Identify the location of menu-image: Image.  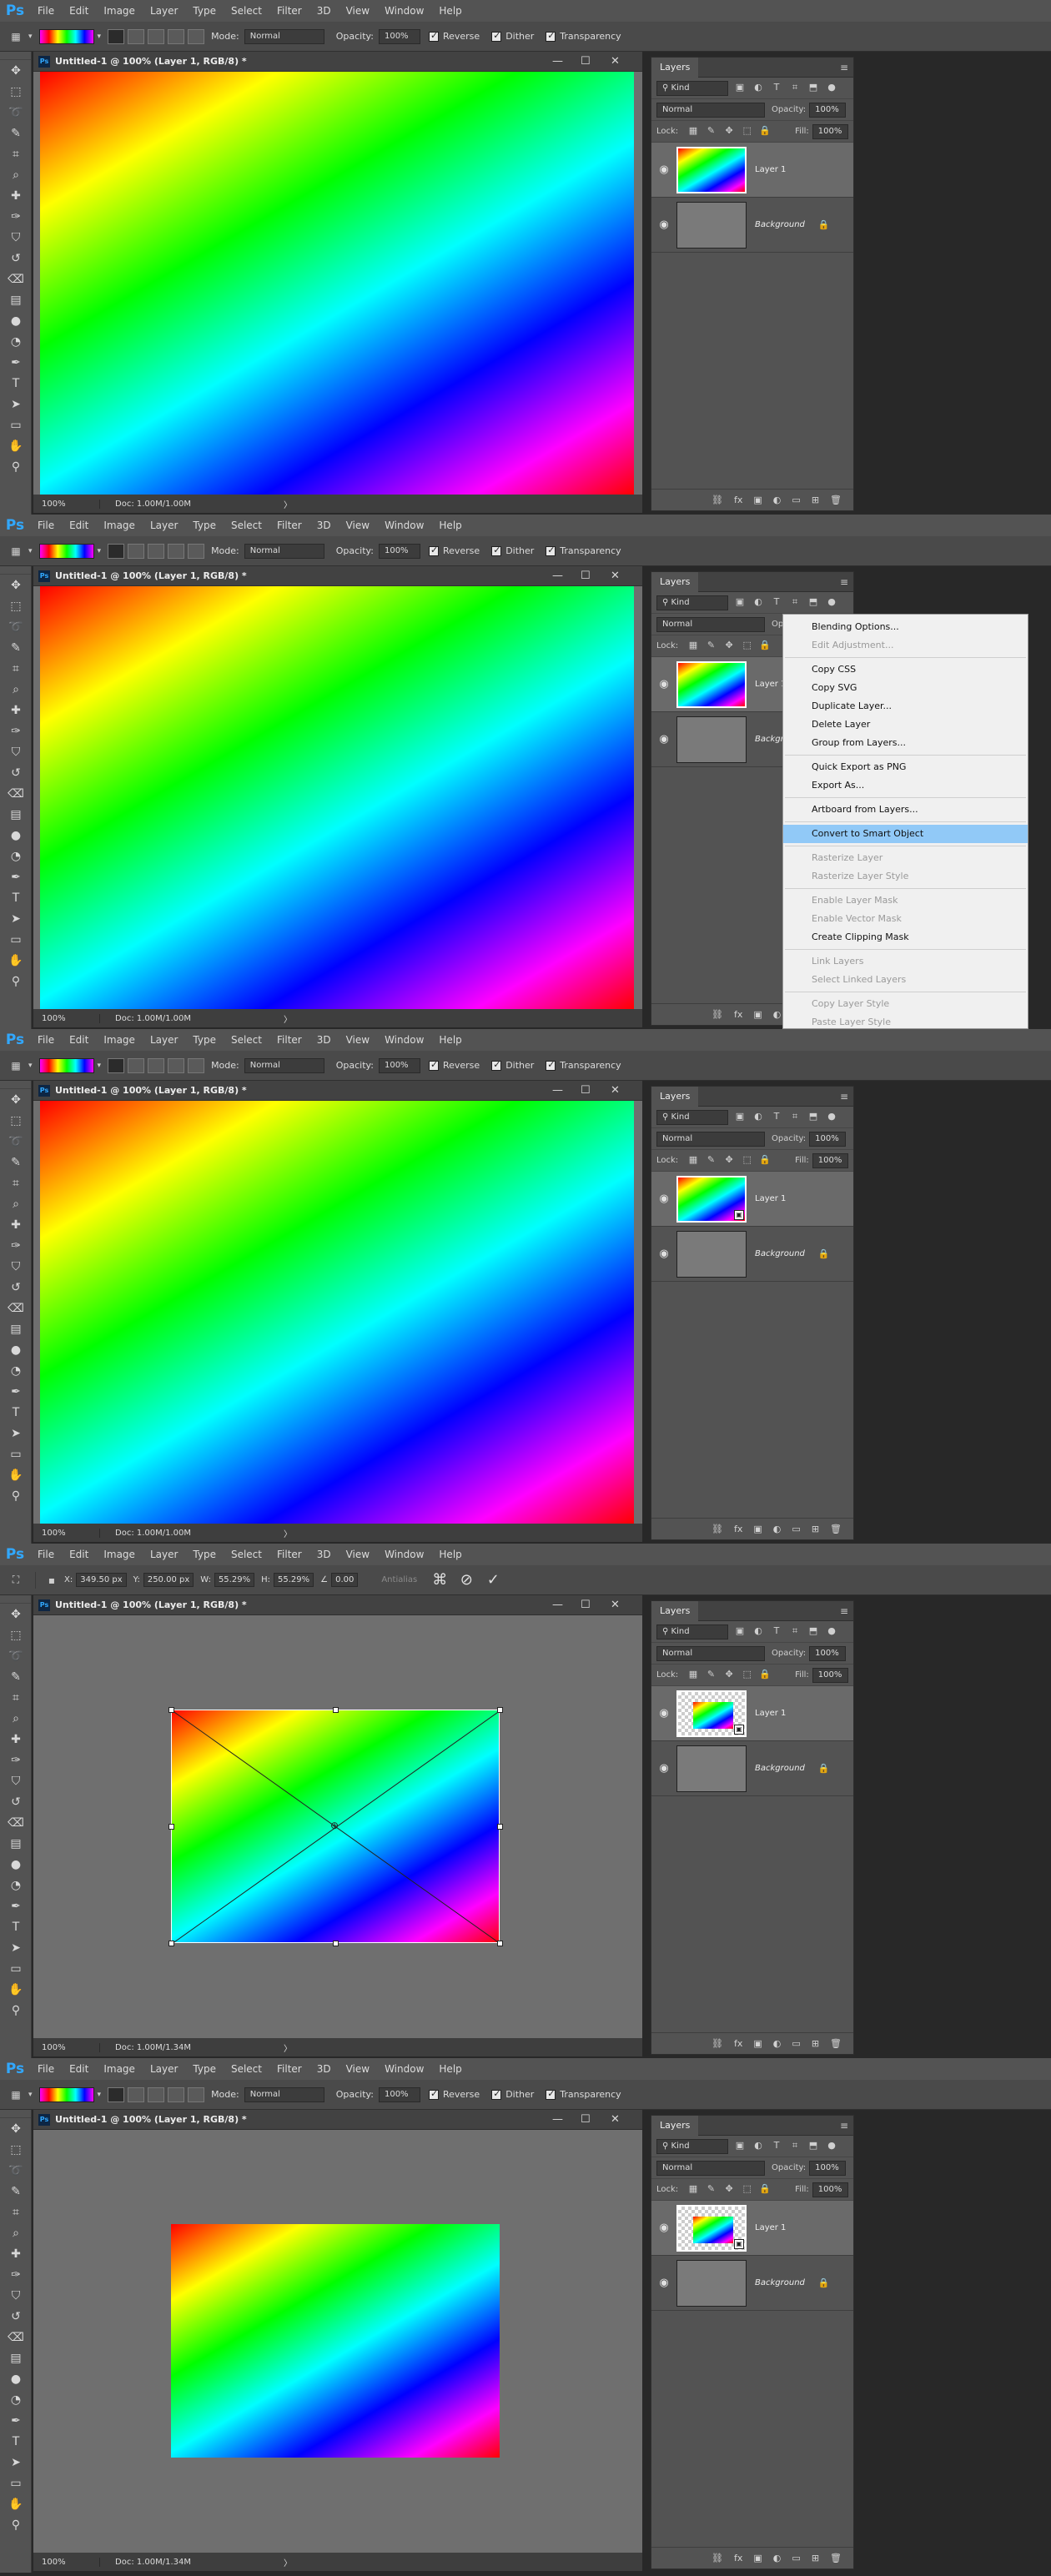
(120, 11).